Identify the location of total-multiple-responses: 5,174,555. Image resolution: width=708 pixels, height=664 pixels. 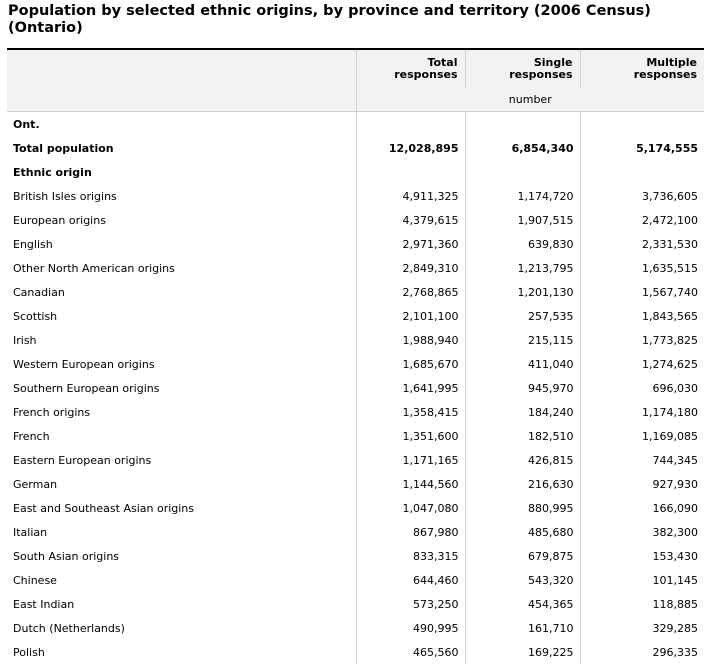
(667, 148).